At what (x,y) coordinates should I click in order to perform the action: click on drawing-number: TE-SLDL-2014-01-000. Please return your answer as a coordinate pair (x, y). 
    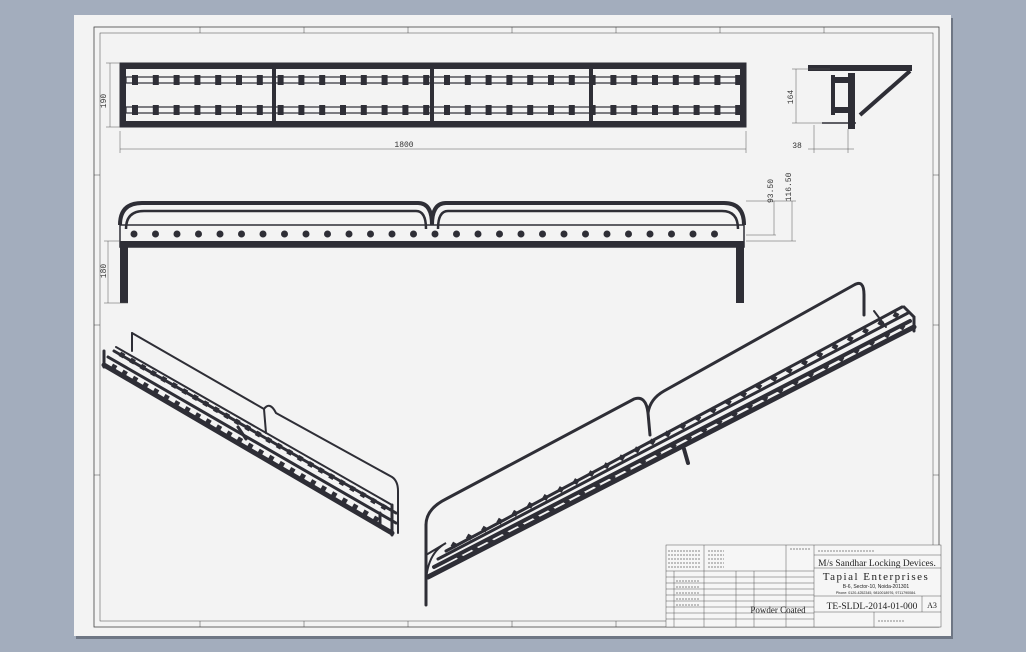
    Looking at the image, I should click on (872, 607).